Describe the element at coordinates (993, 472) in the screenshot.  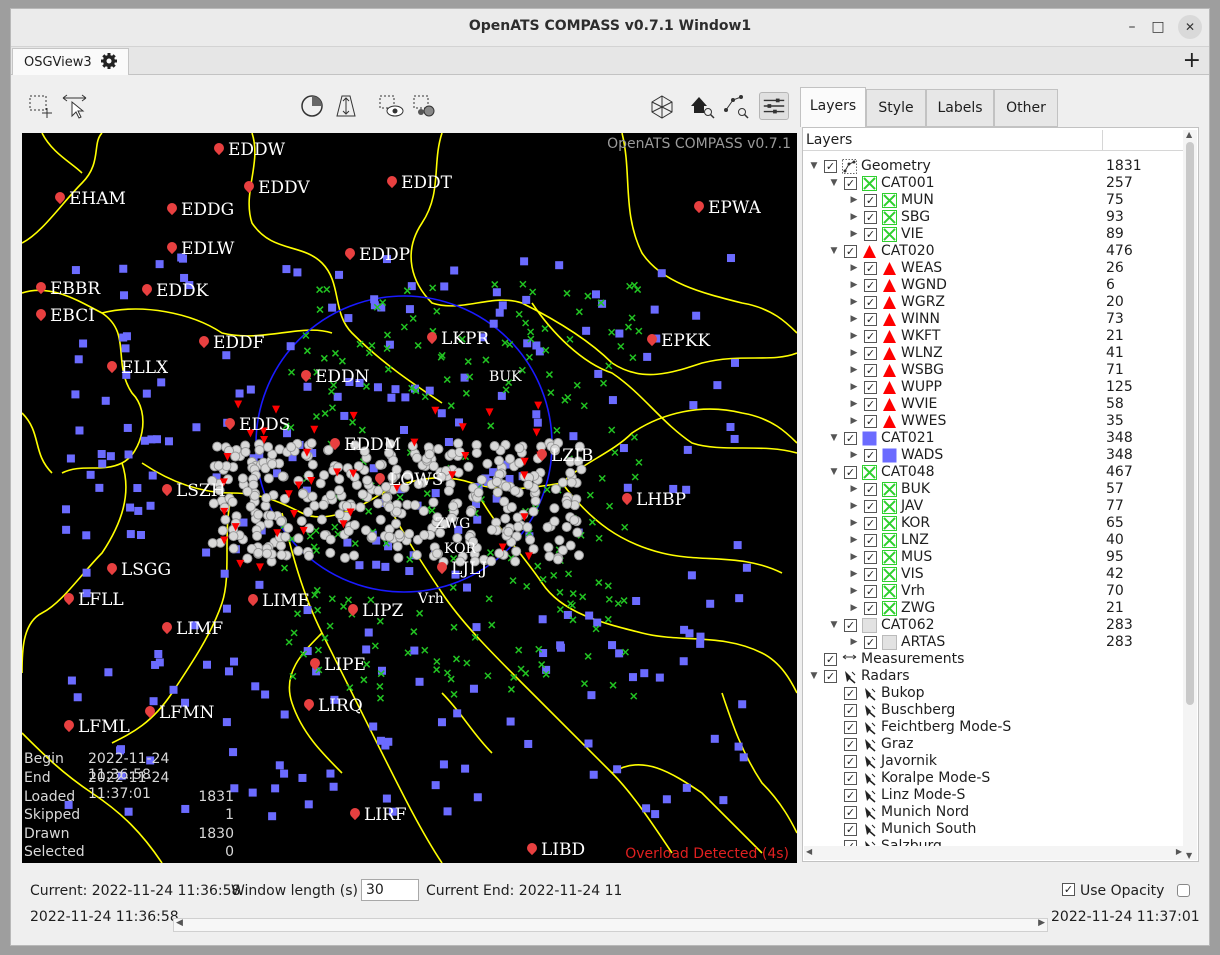
I see `tree-row: ▼ ✓ CAT048 467` at that location.